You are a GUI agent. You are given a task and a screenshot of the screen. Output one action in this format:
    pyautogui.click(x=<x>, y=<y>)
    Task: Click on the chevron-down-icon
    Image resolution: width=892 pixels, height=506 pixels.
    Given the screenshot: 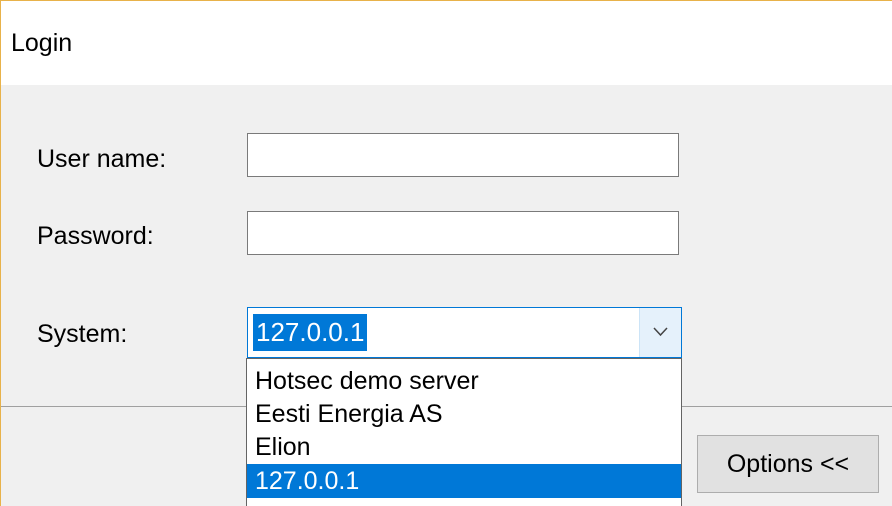 What is the action you would take?
    pyautogui.click(x=660, y=332)
    